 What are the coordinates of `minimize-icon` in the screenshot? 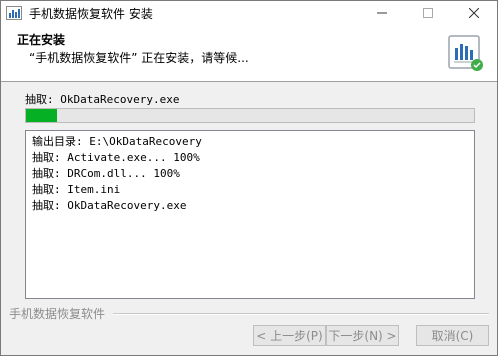 It's located at (382, 13).